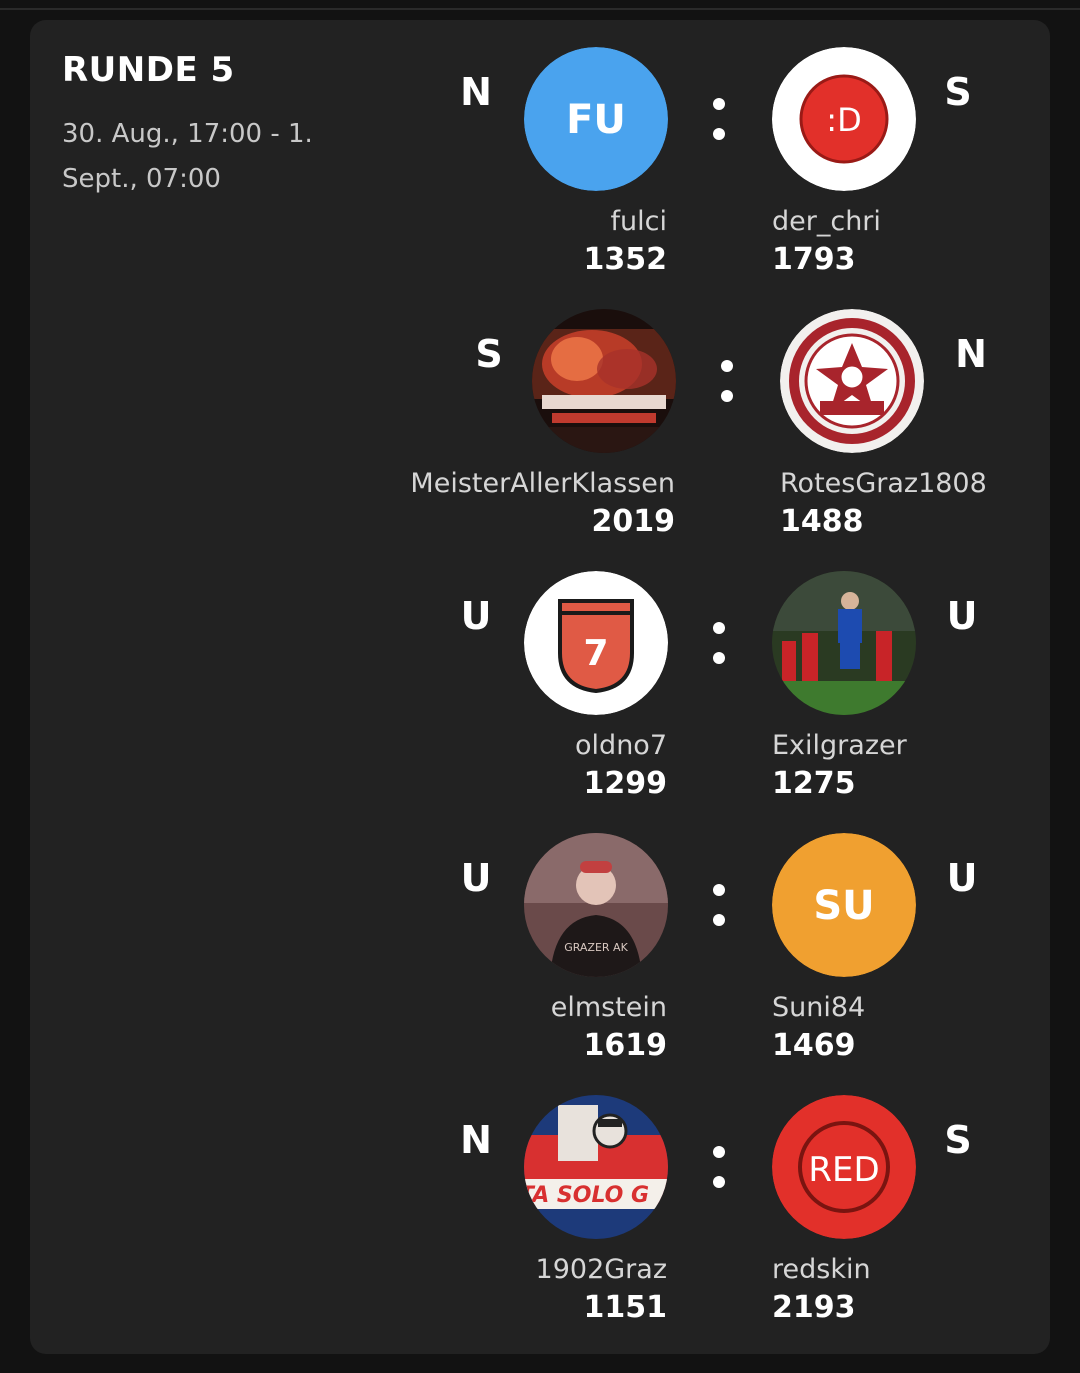  I want to click on home-player-name: oldno7, so click(621, 745).